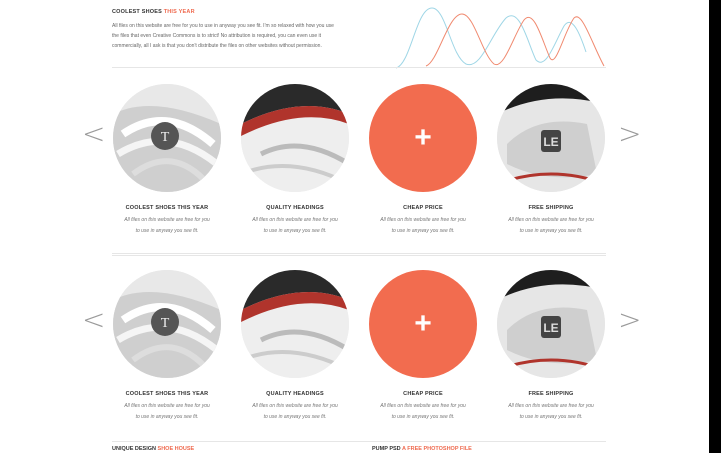 Image resolution: width=721 pixels, height=453 pixels. Describe the element at coordinates (153, 12) in the screenshot. I see `intro-heading: COOLEST SHOES THIS YEAR` at that location.